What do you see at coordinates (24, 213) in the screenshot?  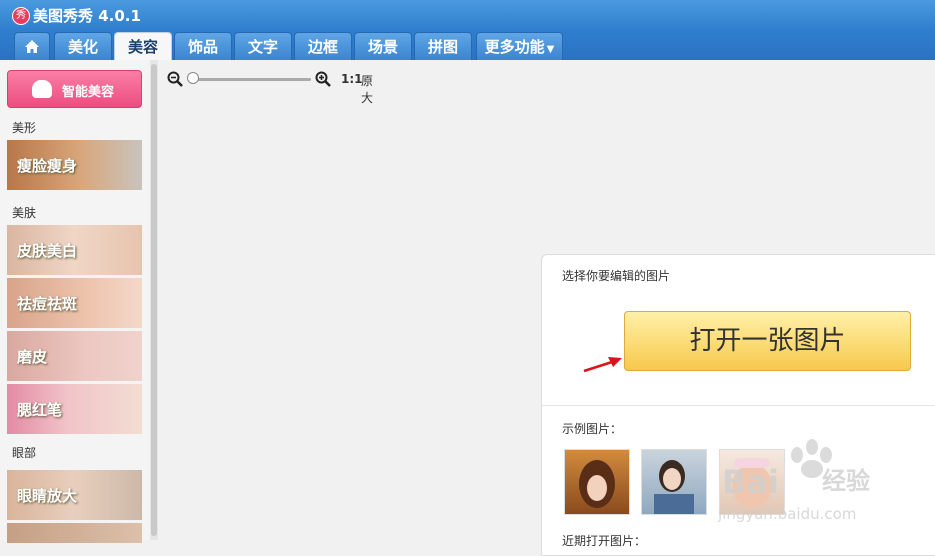 I see `section-label-skin: 美肤` at bounding box center [24, 213].